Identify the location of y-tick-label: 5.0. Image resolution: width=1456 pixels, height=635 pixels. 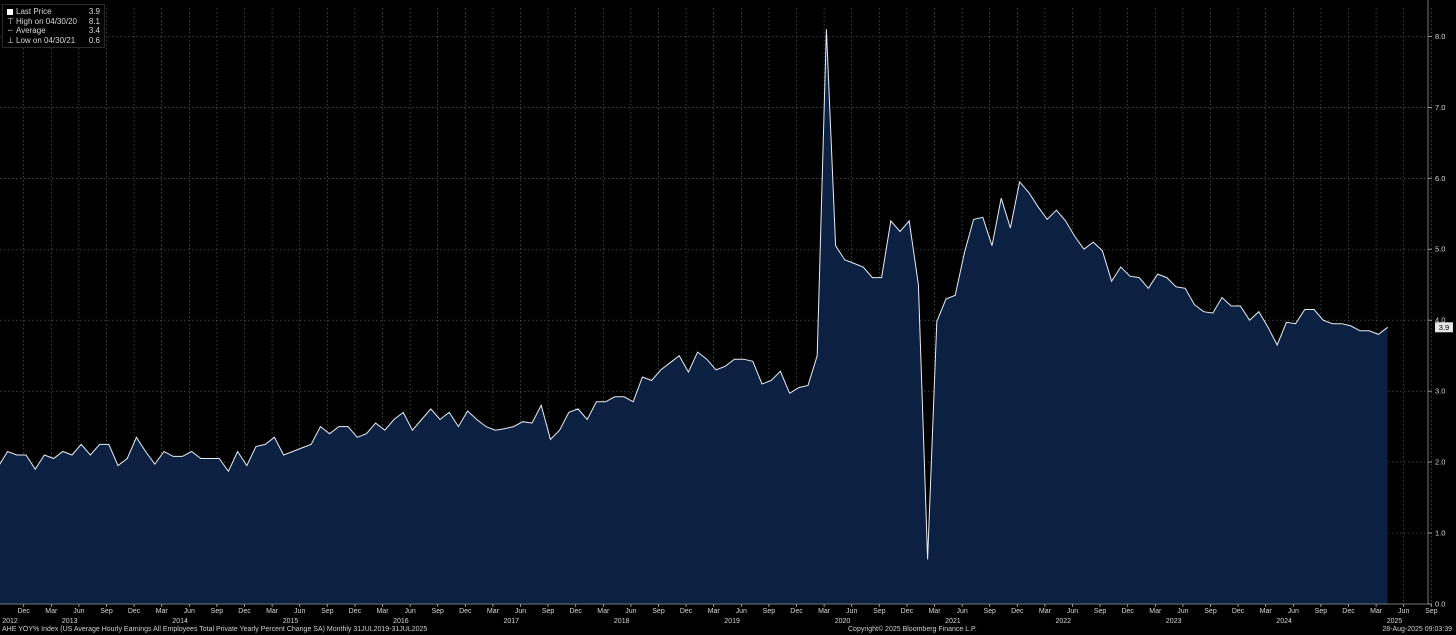
(1440, 249).